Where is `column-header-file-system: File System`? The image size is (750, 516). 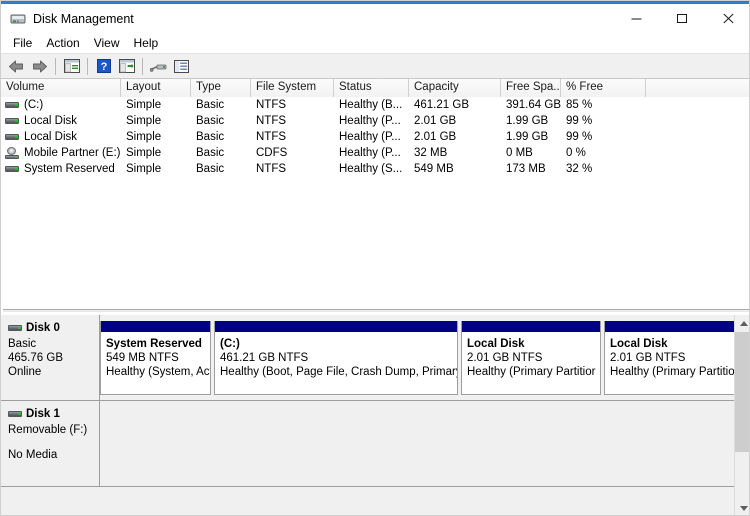 column-header-file-system: File System is located at coordinates (292, 88).